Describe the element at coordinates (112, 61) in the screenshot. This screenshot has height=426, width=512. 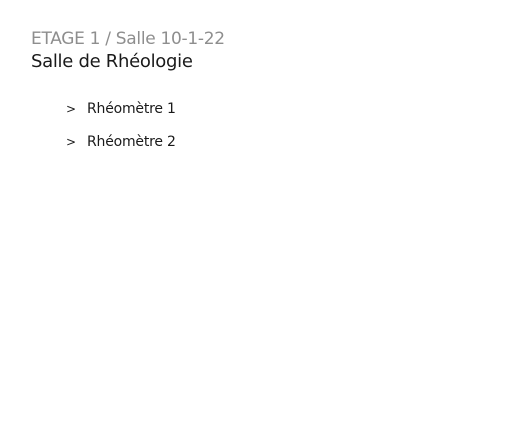
I see `page-title: Salle de Rhéologie` at that location.